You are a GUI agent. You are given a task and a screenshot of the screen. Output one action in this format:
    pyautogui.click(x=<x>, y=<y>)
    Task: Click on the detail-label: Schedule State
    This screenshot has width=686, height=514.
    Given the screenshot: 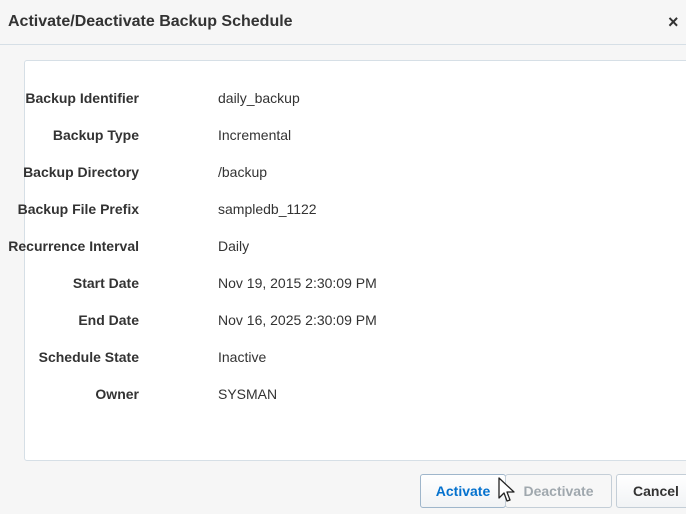 What is the action you would take?
    pyautogui.click(x=88, y=357)
    